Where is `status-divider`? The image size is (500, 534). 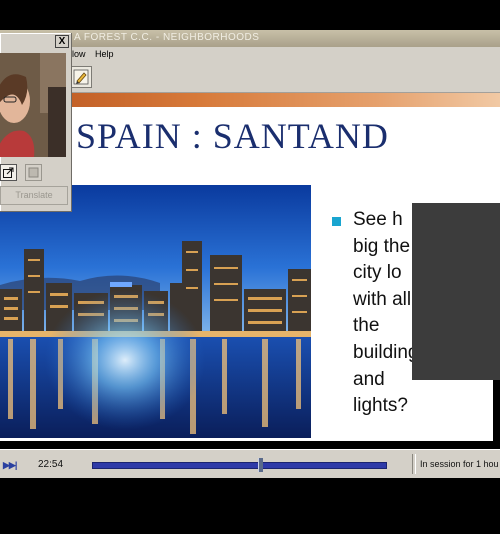 status-divider is located at coordinates (414, 464).